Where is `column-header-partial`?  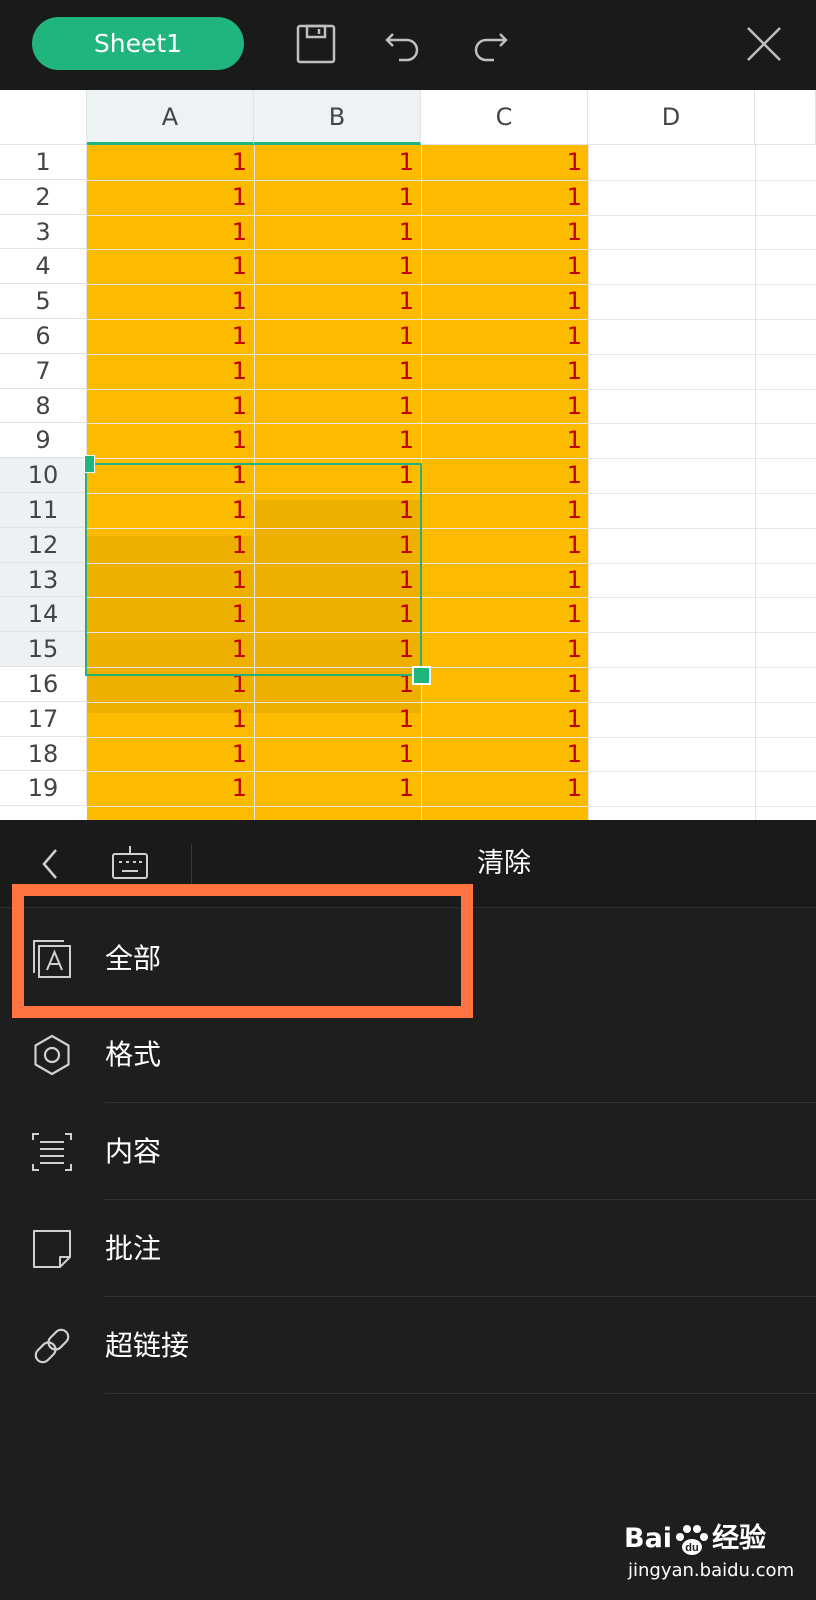 column-header-partial is located at coordinates (785, 117).